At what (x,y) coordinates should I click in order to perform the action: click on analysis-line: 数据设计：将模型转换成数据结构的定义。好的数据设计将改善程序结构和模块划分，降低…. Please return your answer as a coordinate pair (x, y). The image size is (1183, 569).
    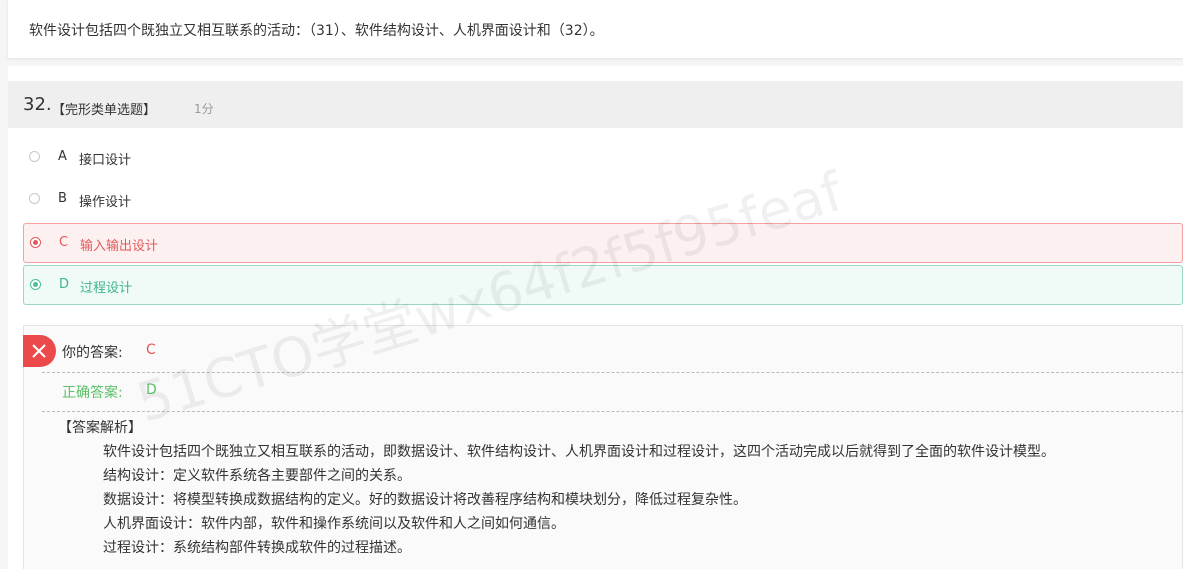
    Looking at the image, I should click on (425, 500).